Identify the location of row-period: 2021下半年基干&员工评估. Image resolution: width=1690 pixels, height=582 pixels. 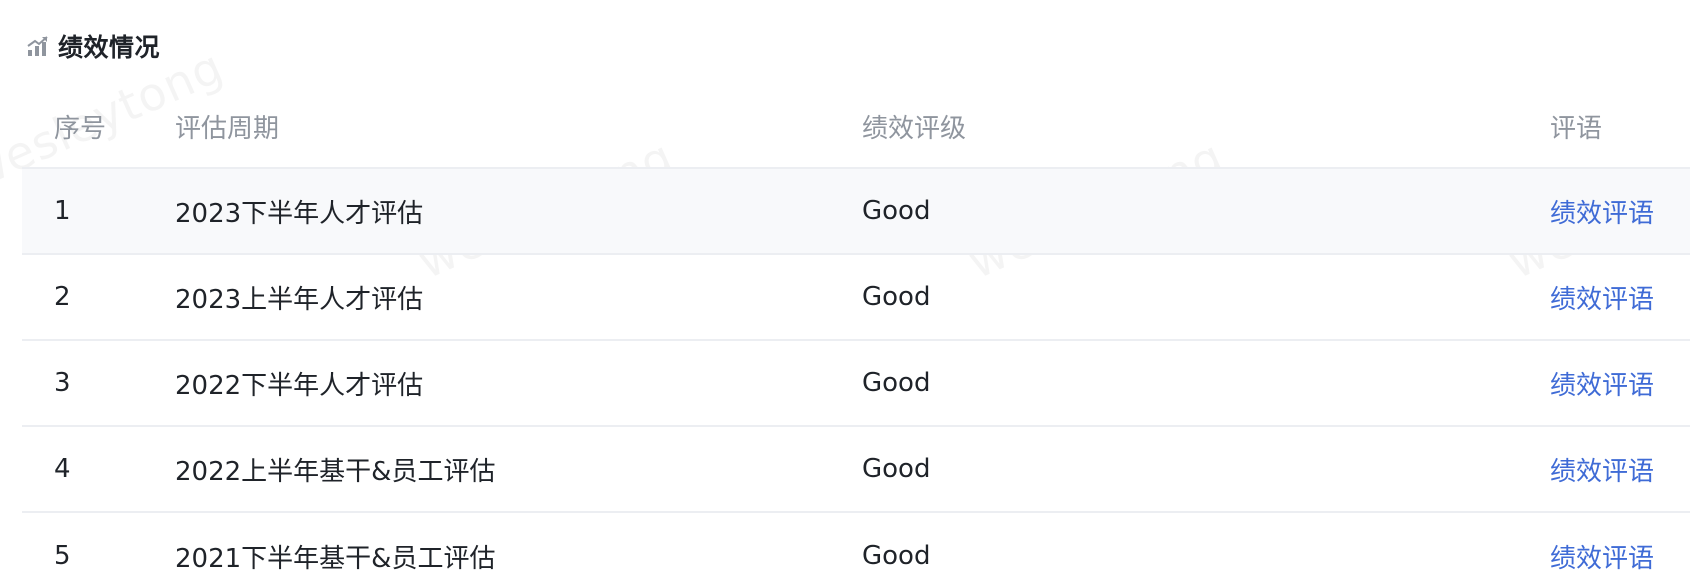
(335, 558).